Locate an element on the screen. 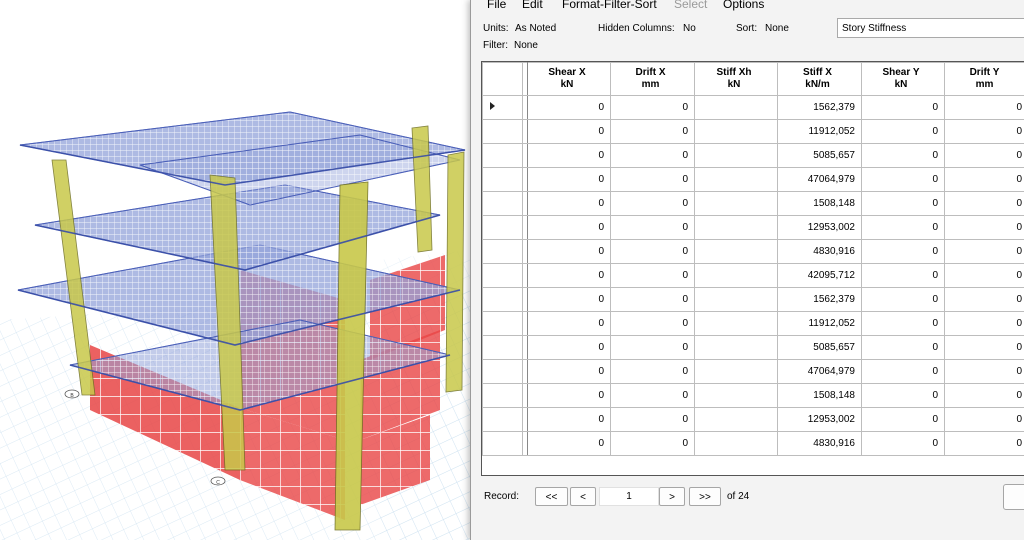 The width and height of the screenshot is (1024, 540). column-header: Drift Xmm is located at coordinates (652, 79).